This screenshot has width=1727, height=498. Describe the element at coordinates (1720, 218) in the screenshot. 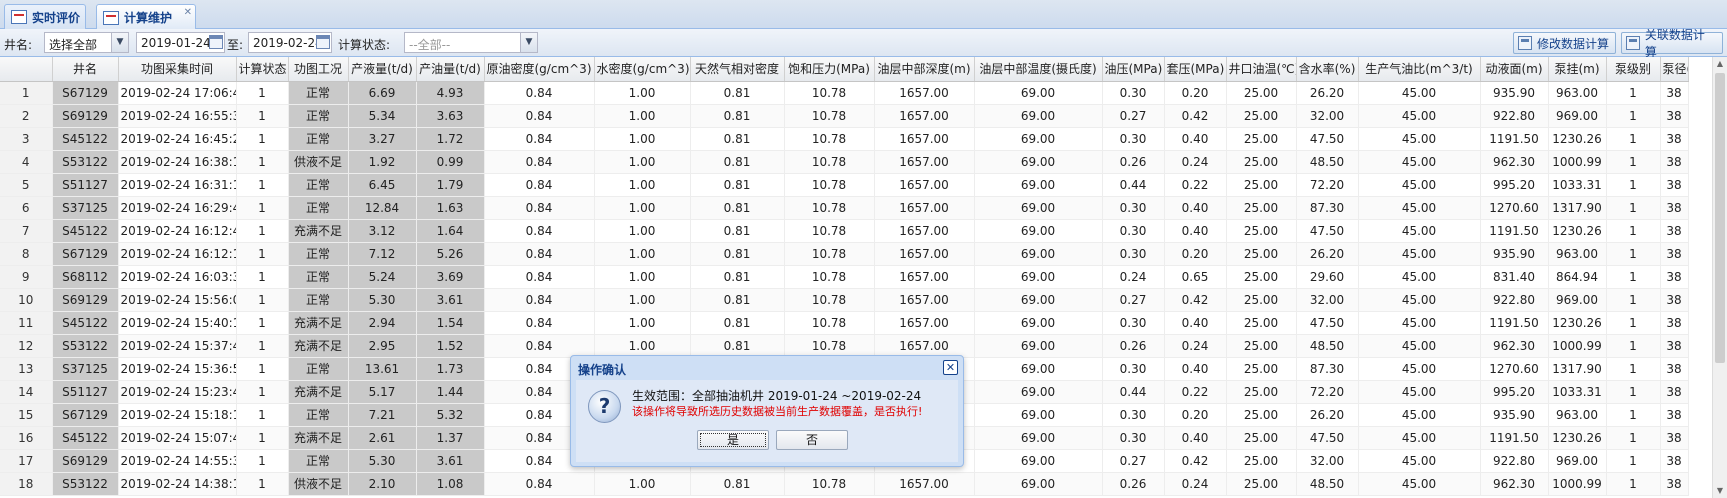

I see `scrollbar-thumb` at that location.